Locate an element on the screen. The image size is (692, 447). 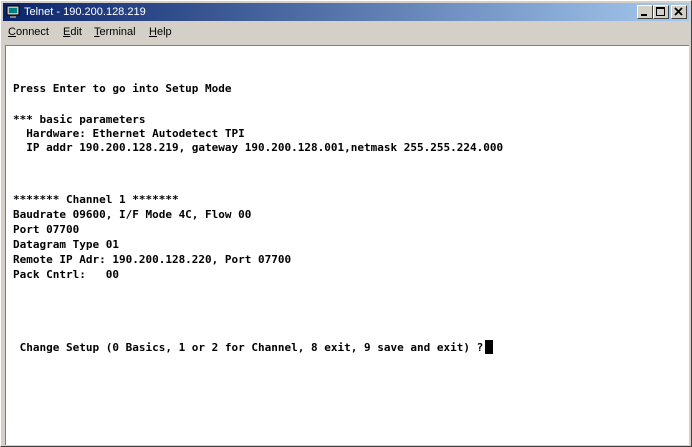
close-icon is located at coordinates (678, 11).